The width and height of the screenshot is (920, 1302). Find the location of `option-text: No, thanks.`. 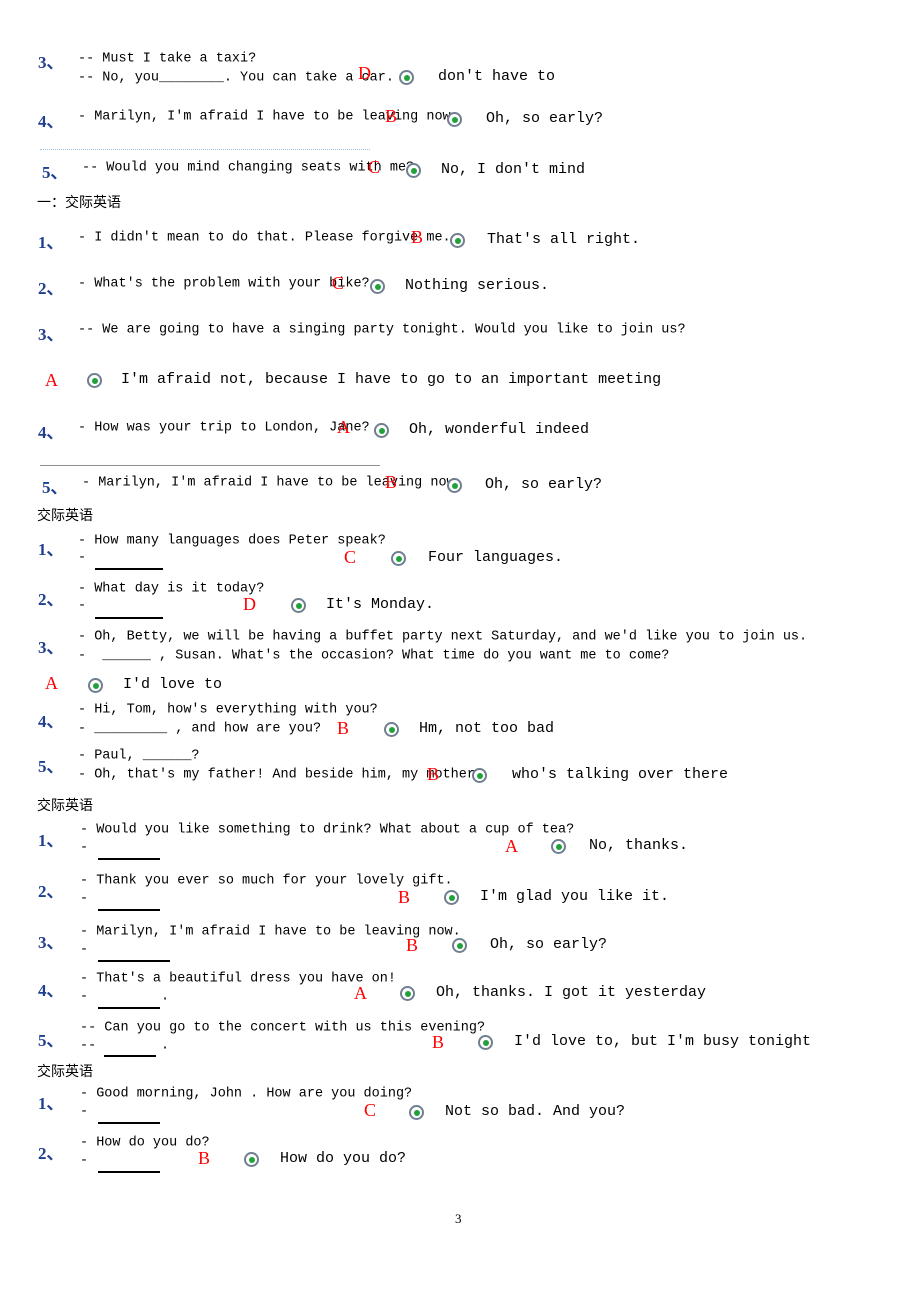

option-text: No, thanks. is located at coordinates (639, 845).